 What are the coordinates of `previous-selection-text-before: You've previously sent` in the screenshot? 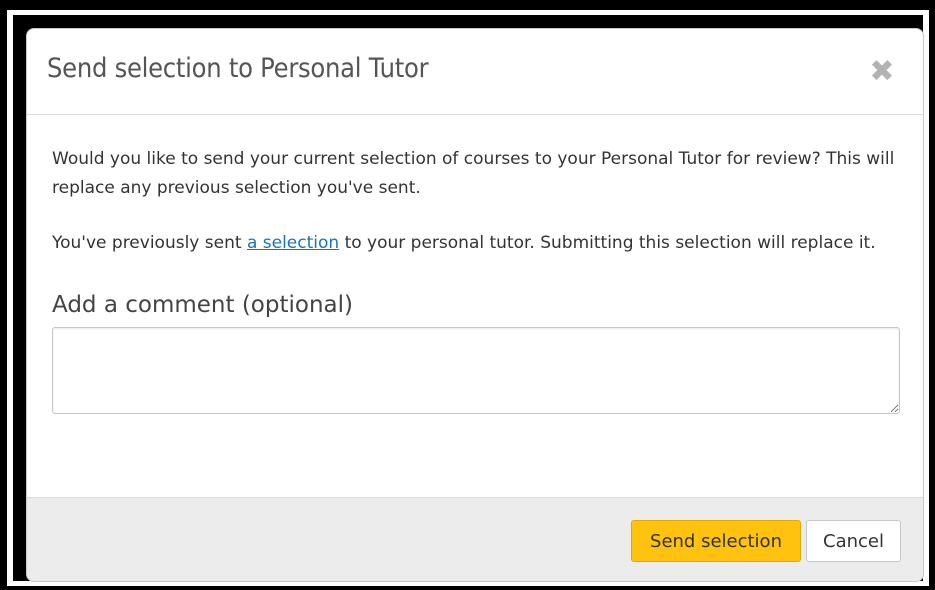 It's located at (149, 243).